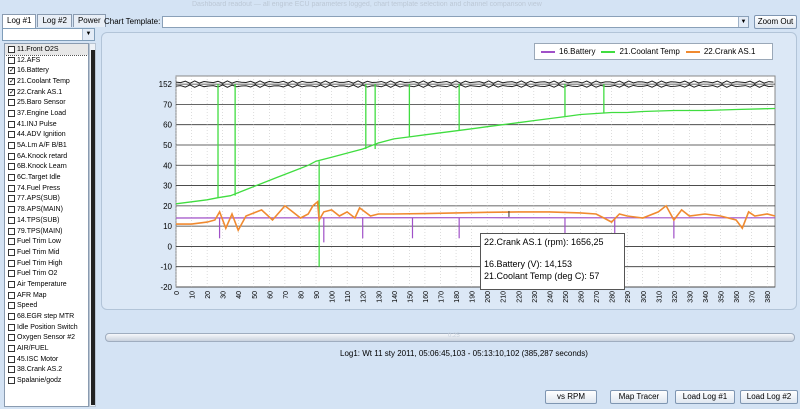 The width and height of the screenshot is (800, 409). I want to click on parameter-label: Speed, so click(27, 306).